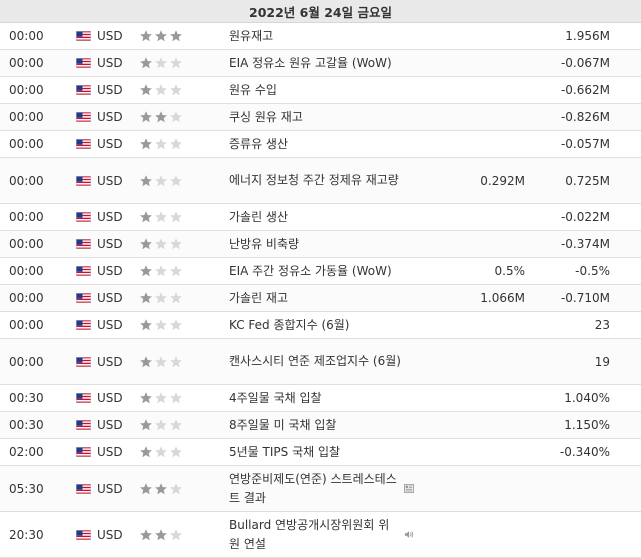 This screenshot has height=558, width=641. I want to click on event-title: 8주일물 미 국채 입찰, so click(321, 425).